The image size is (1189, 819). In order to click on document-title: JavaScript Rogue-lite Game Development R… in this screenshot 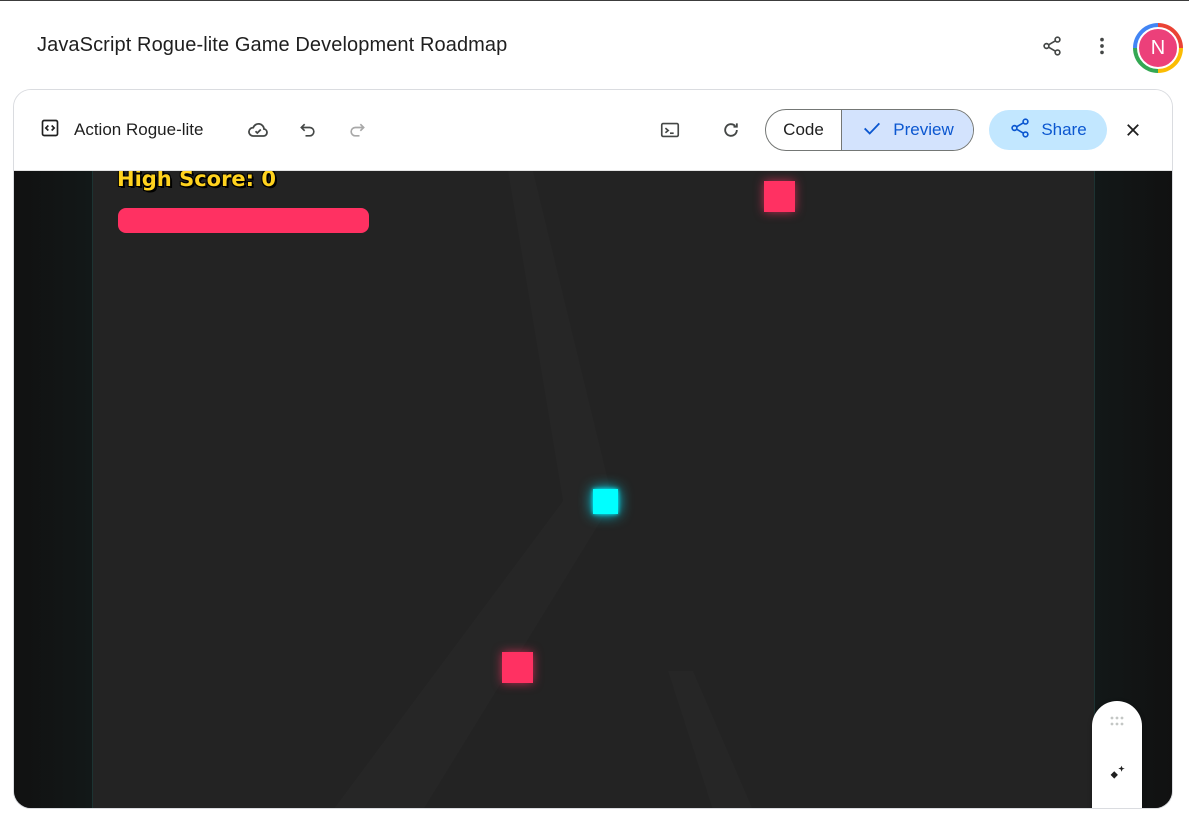, I will do `click(272, 45)`.